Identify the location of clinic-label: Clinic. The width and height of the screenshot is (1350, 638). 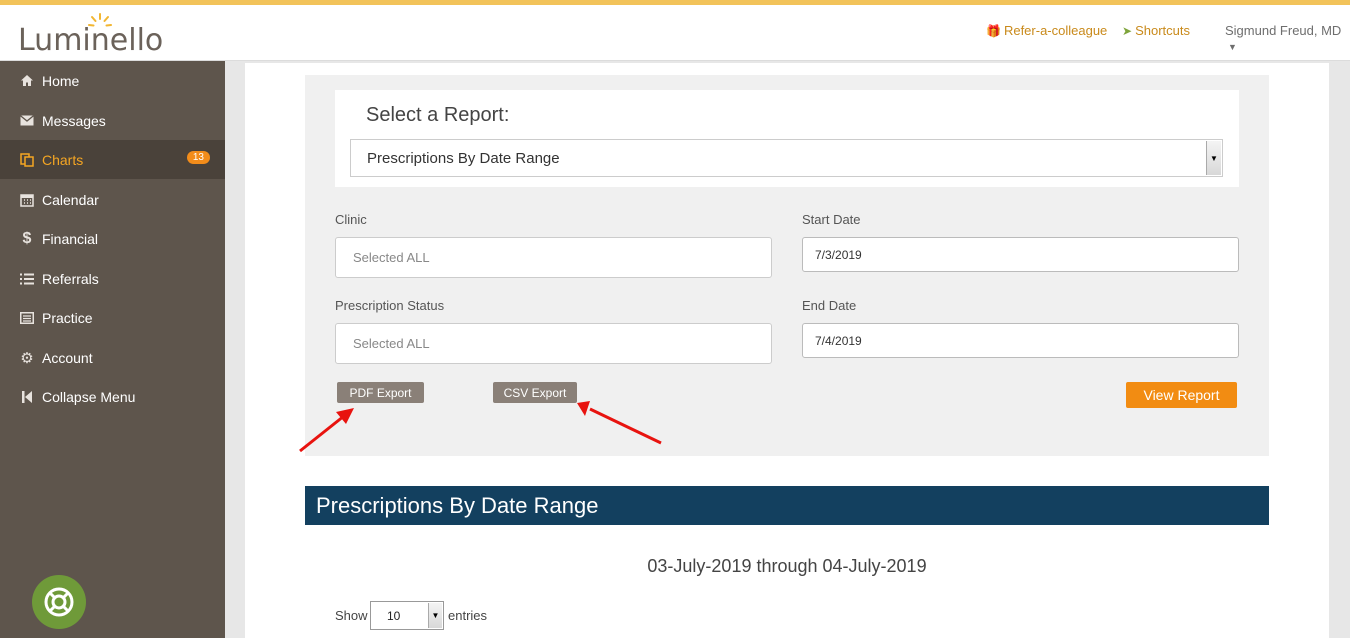
(351, 219).